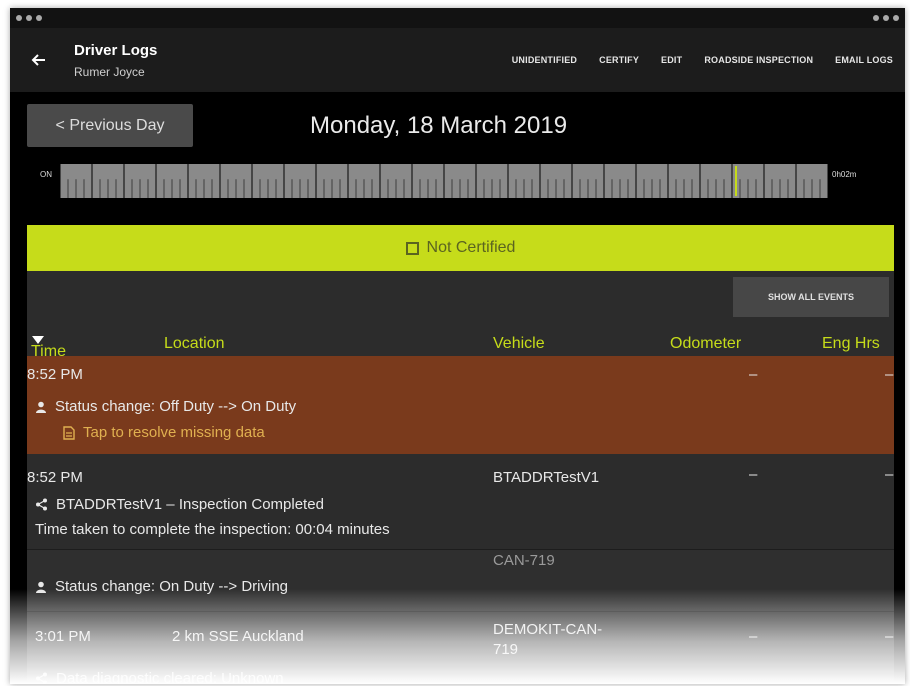 The height and width of the screenshot is (686, 910). Describe the element at coordinates (876, 18) in the screenshot. I see `signal-icon` at that location.